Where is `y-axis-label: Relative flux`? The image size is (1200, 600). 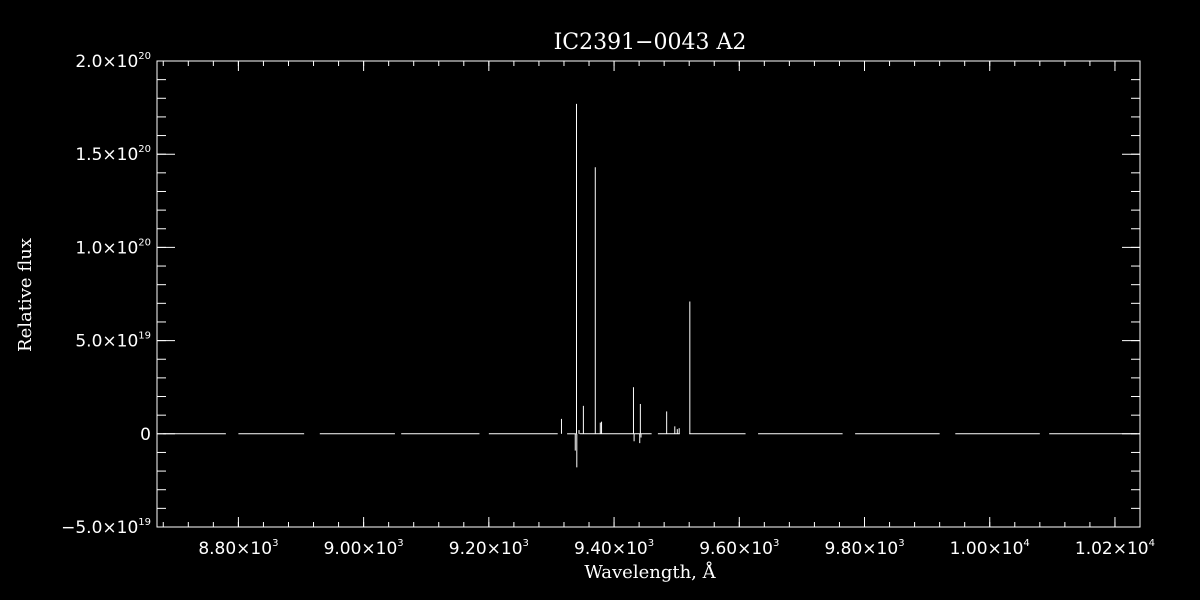 y-axis-label: Relative flux is located at coordinates (25, 295).